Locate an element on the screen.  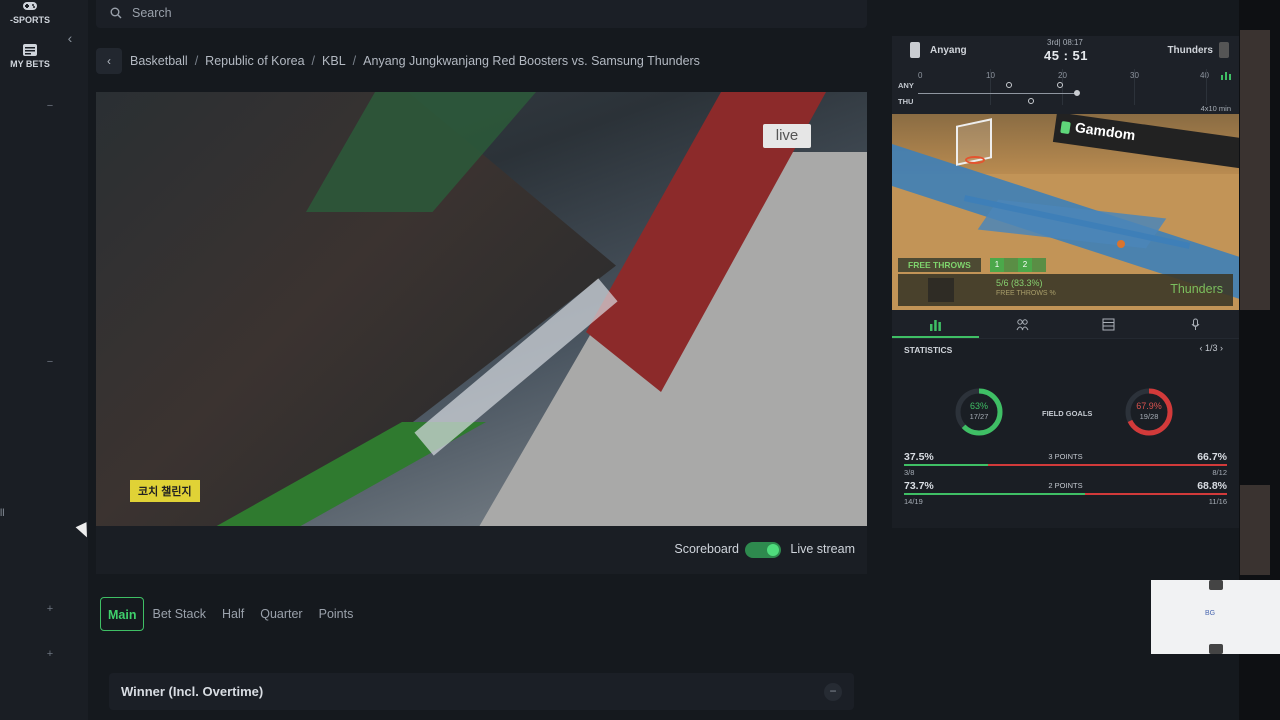
donut-right-label: 67.9% 19/28 is located at coordinates (1149, 411).